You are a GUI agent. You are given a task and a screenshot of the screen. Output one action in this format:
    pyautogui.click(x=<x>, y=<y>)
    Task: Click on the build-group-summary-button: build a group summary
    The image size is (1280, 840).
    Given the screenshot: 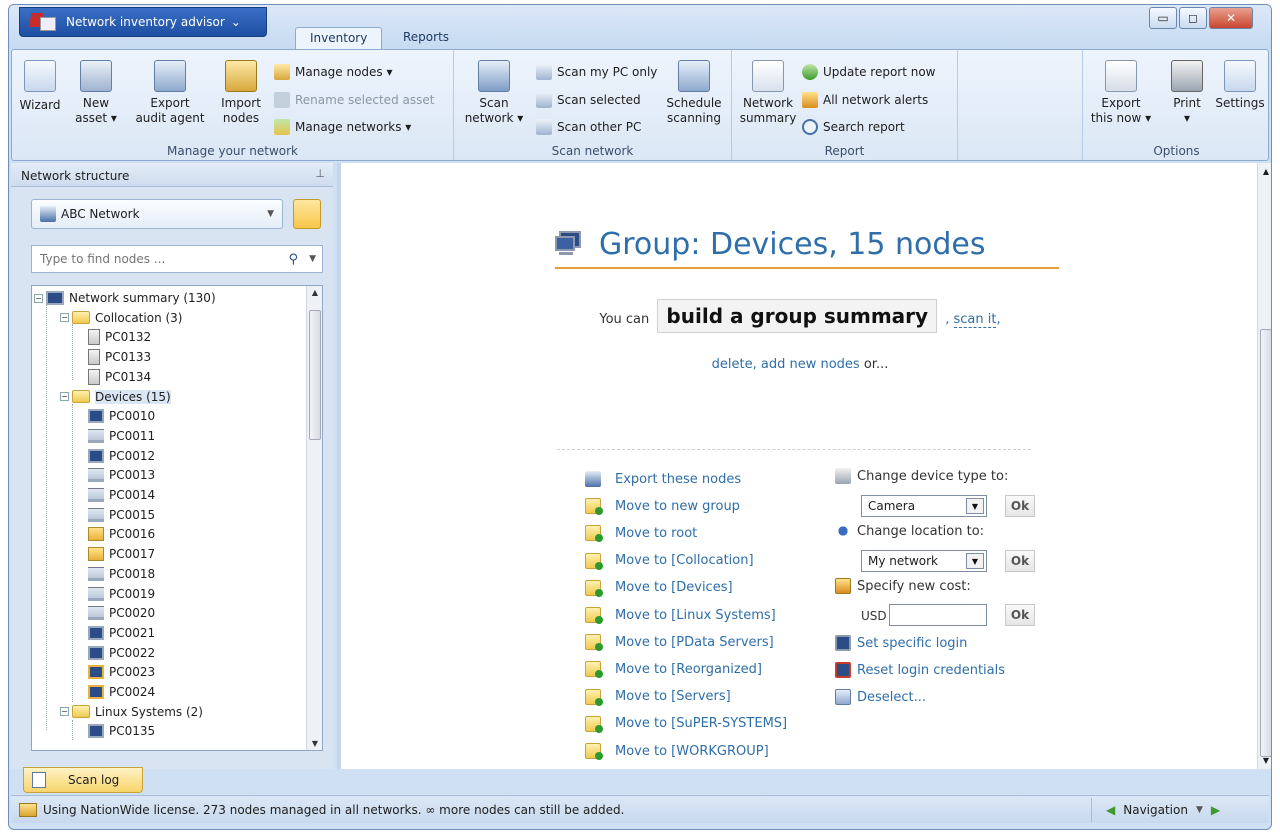 What is the action you would take?
    pyautogui.click(x=797, y=316)
    